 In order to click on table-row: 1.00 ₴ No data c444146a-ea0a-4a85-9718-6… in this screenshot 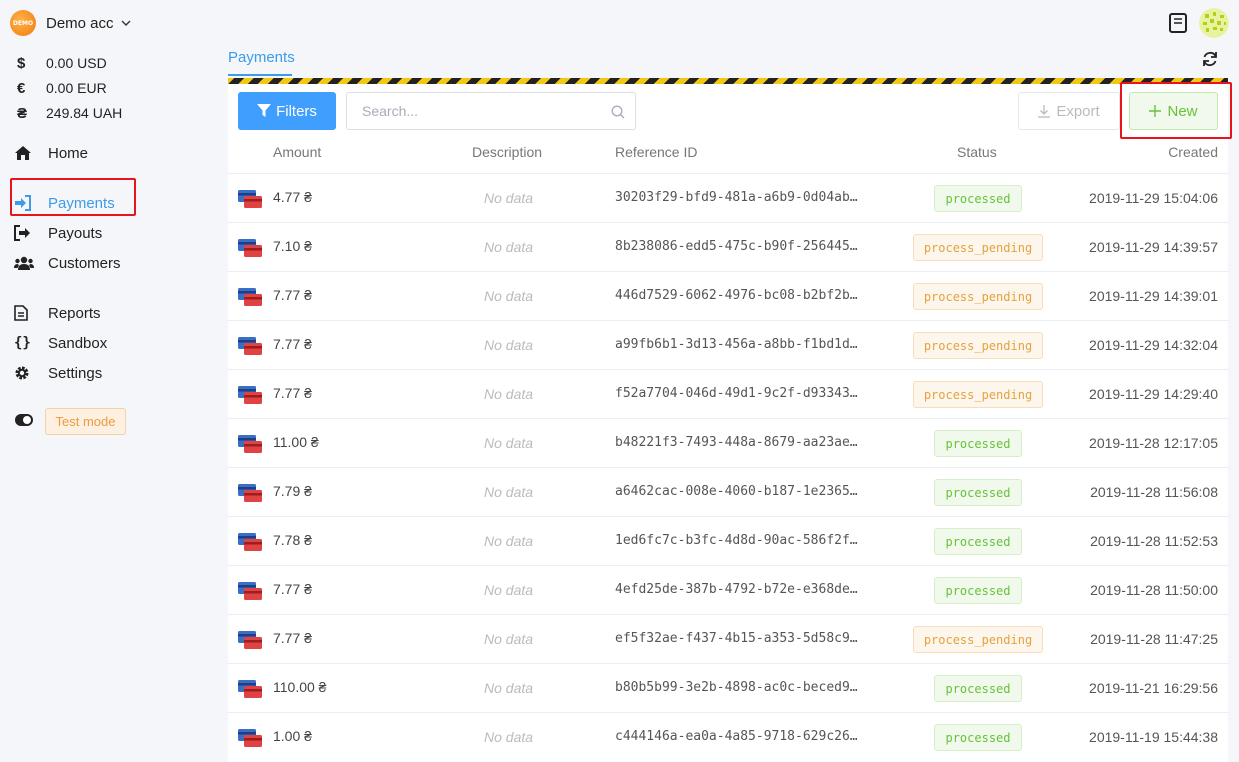, I will do `click(728, 736)`.